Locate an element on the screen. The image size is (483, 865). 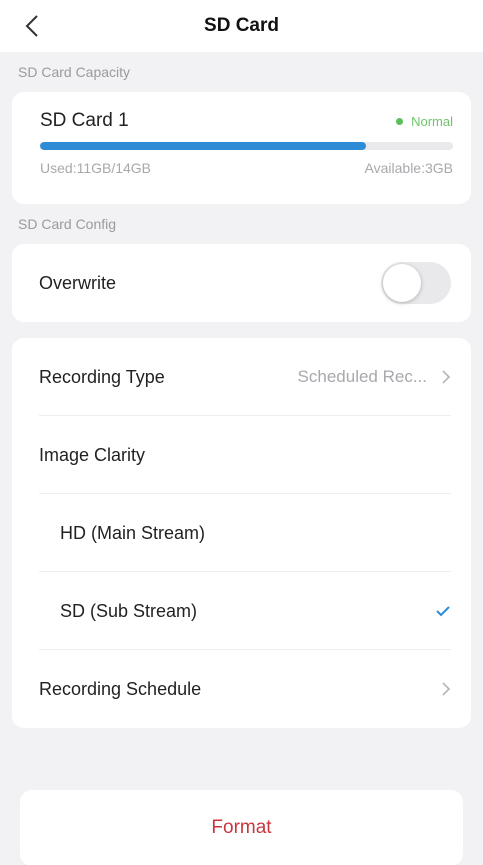
top-bar: SD Card is located at coordinates (241, 26).